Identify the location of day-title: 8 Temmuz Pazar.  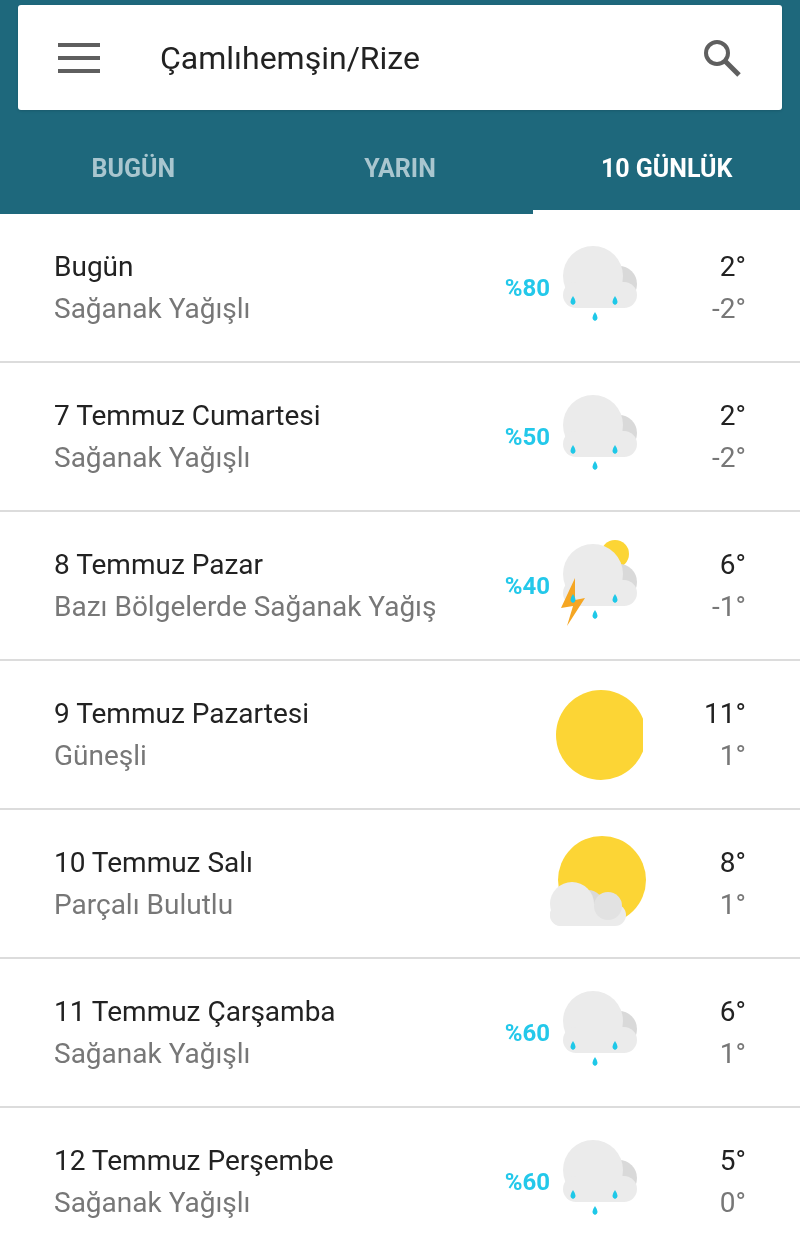
(159, 564).